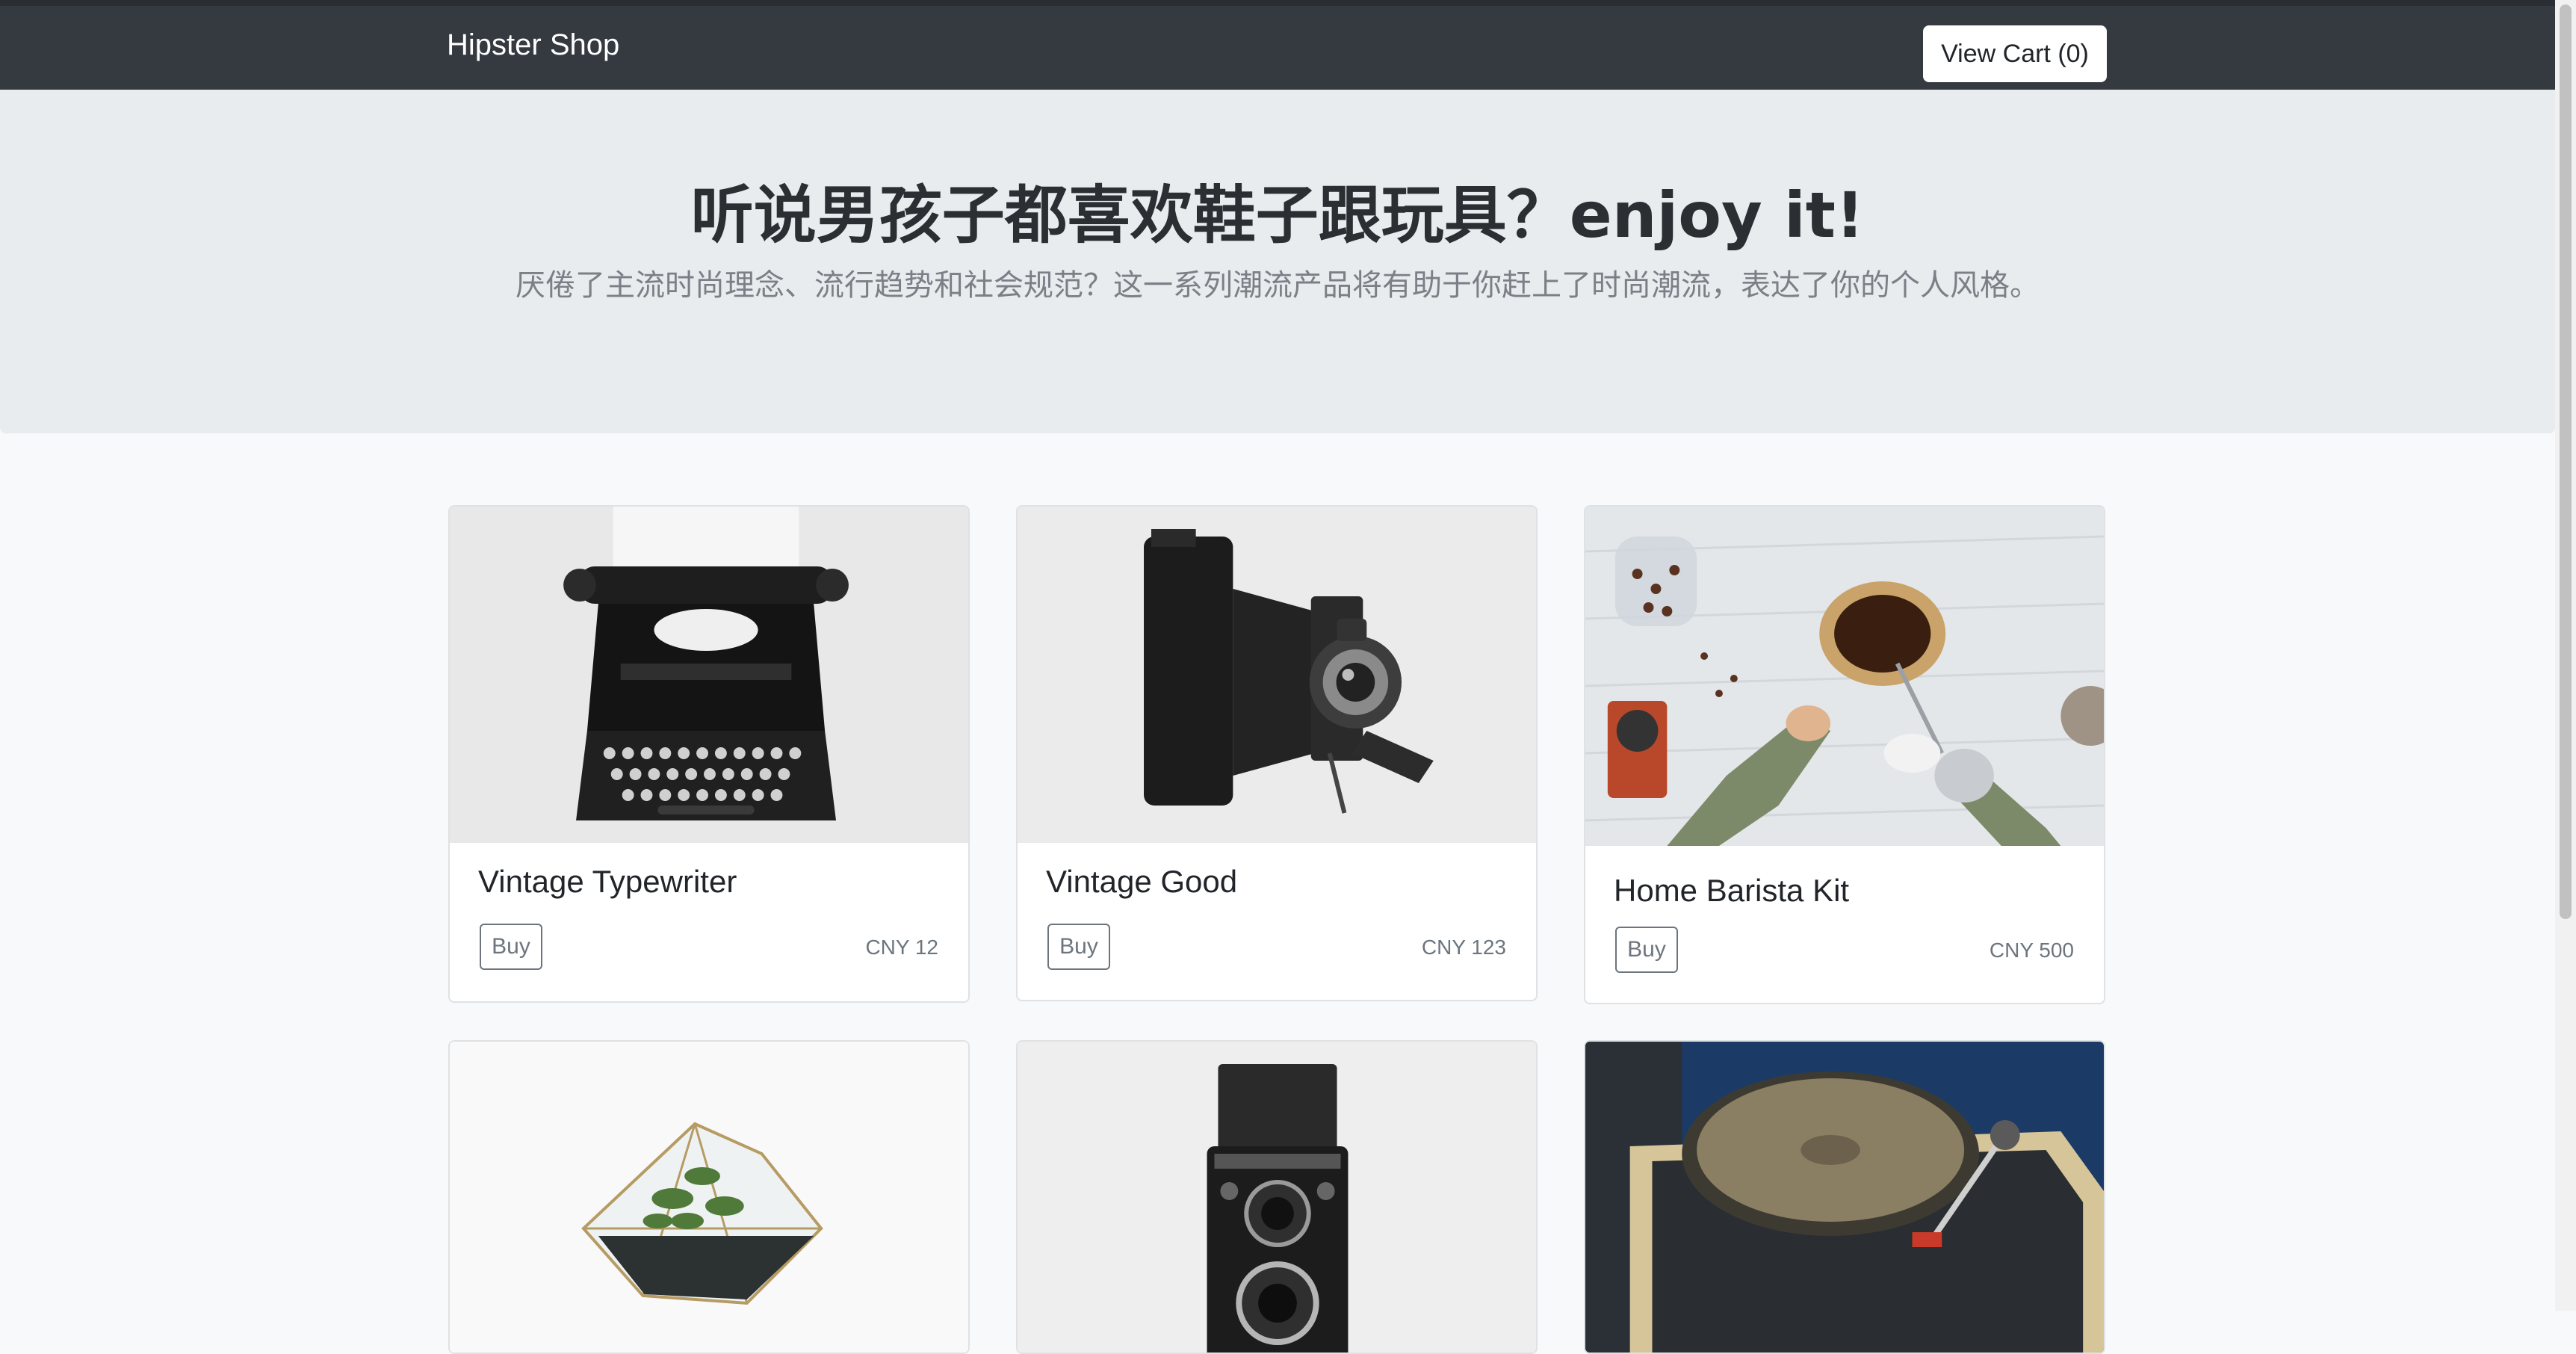  I want to click on product-image-typewriter, so click(709, 675).